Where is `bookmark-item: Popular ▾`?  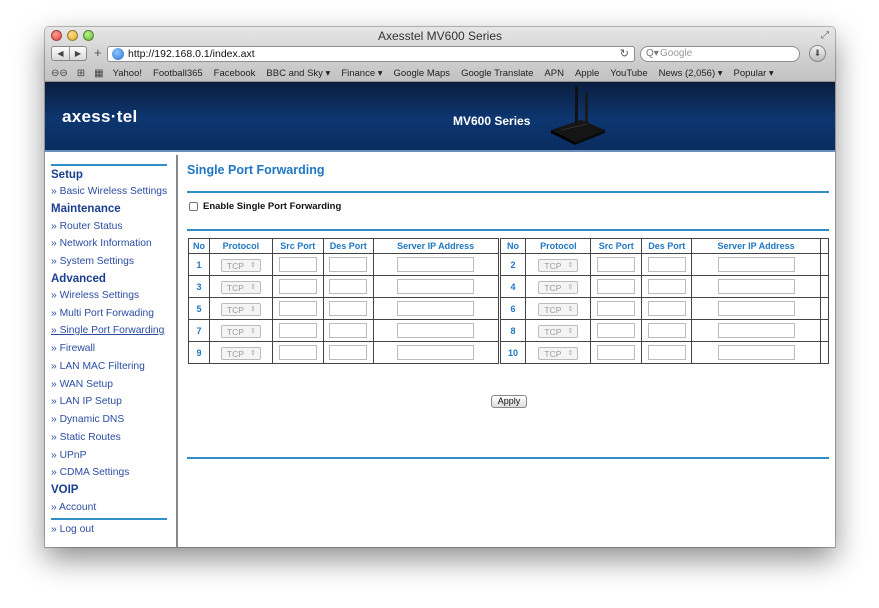 bookmark-item: Popular ▾ is located at coordinates (754, 73).